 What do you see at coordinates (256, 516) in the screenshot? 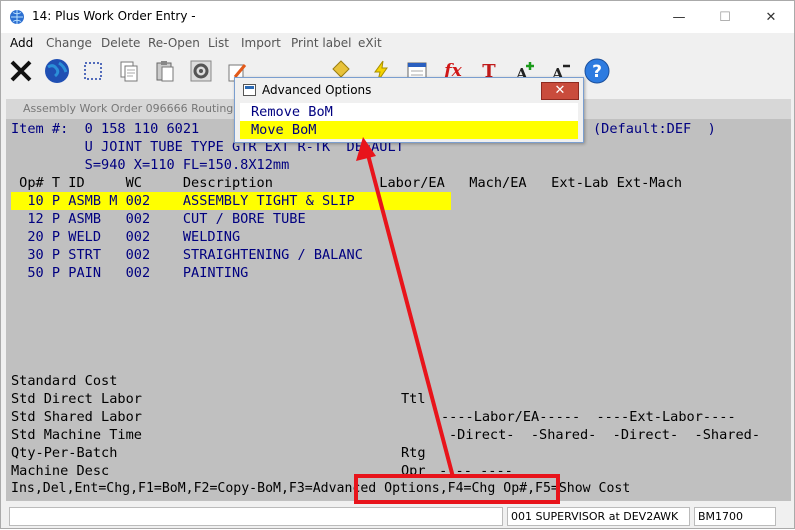
I see `status-message` at bounding box center [256, 516].